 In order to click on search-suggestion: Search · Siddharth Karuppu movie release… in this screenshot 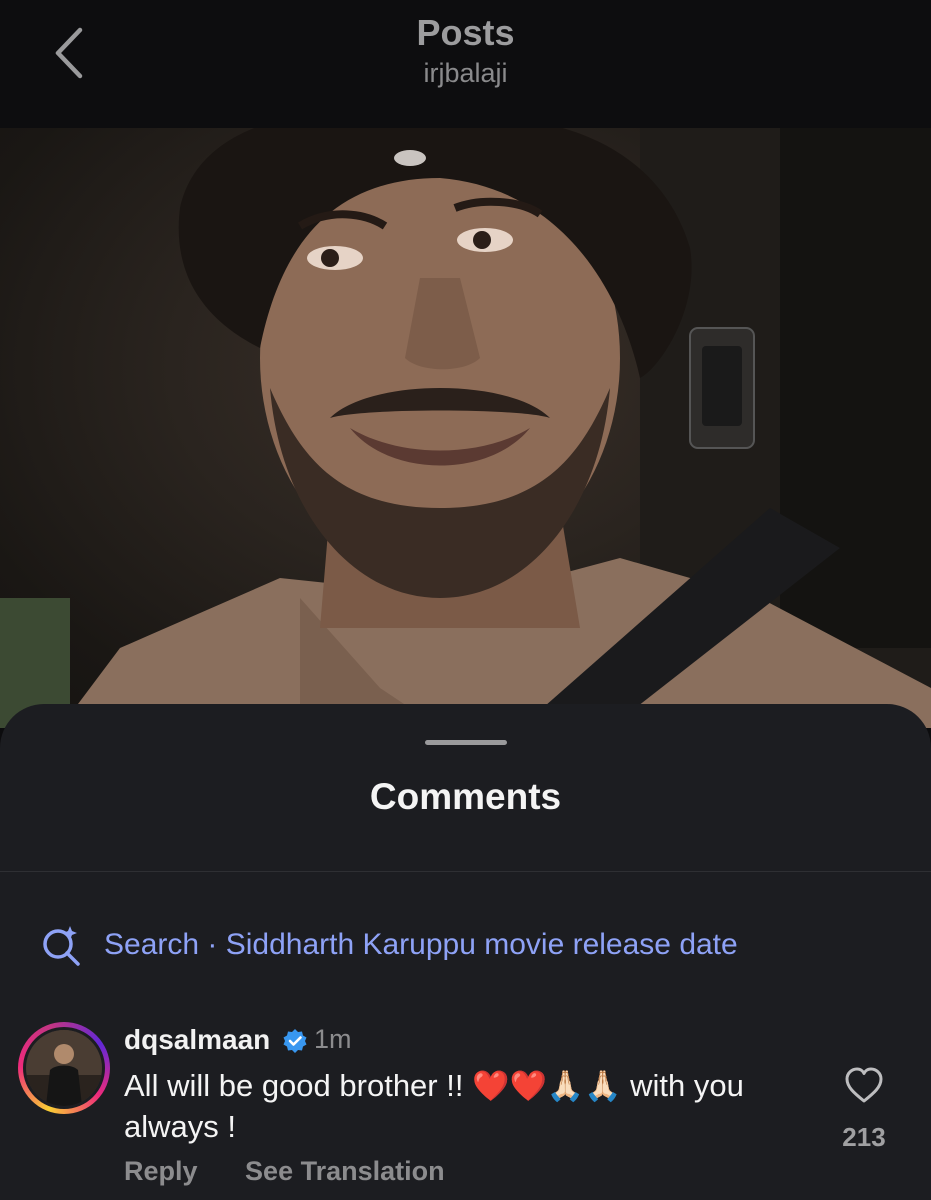, I will do `click(389, 945)`.